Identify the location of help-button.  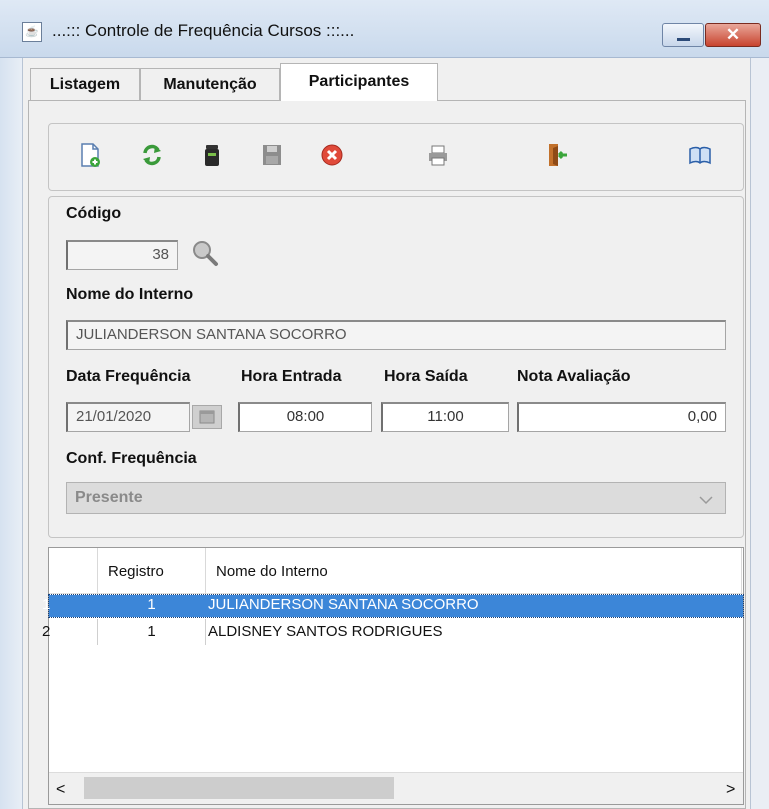
(700, 155).